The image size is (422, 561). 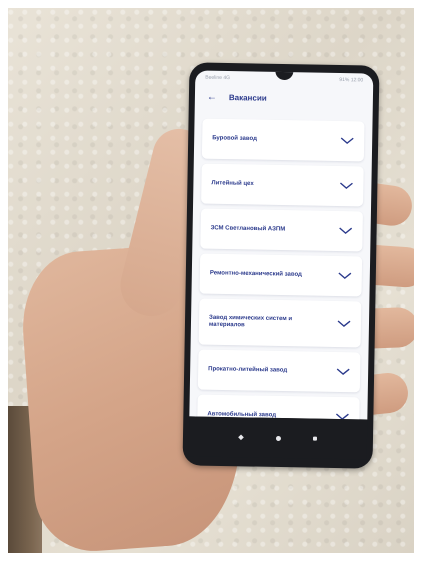 What do you see at coordinates (248, 229) in the screenshot?
I see `list-item-label: ЗСМ Светлановый АЗПМ` at bounding box center [248, 229].